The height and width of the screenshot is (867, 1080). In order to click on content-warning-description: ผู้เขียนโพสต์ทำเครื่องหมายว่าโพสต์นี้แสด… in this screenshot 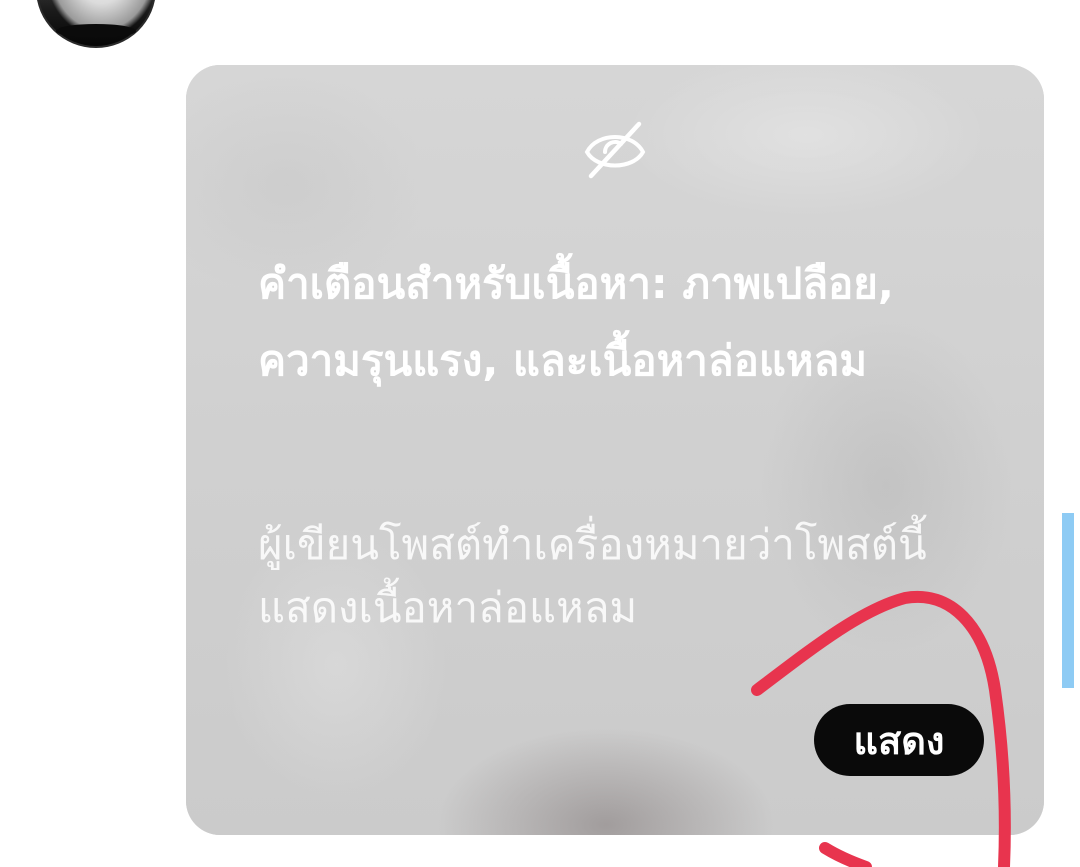, I will do `click(592, 576)`.